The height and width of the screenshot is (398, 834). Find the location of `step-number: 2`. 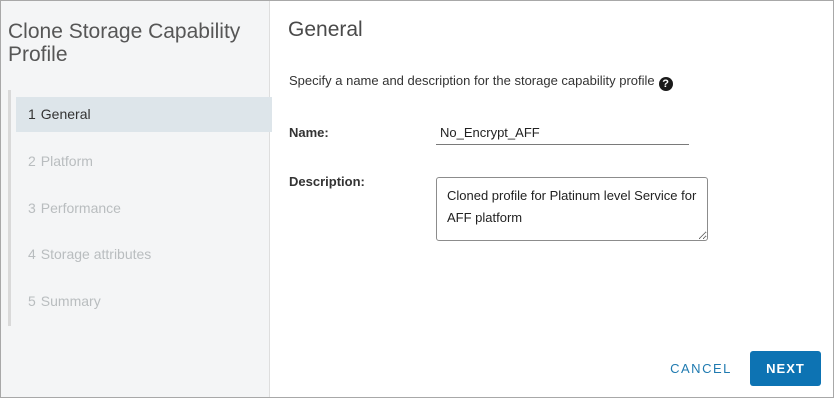

step-number: 2 is located at coordinates (32, 161).